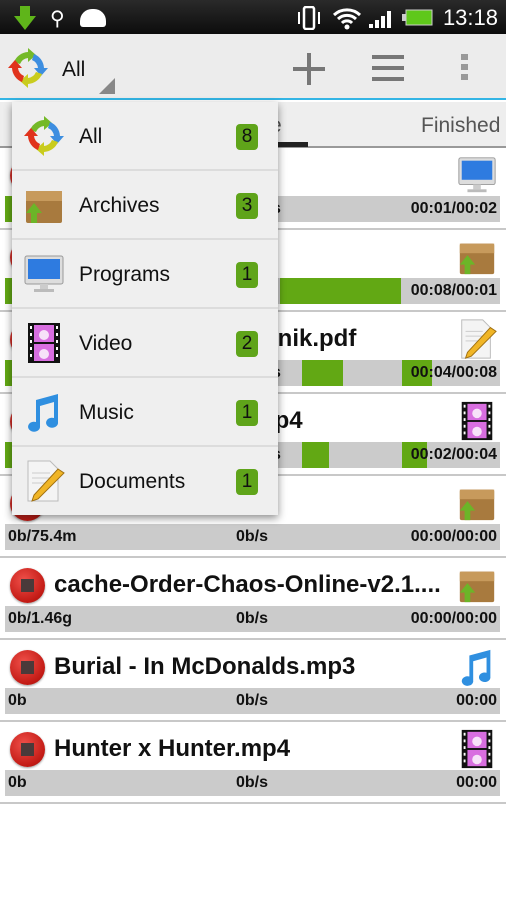  Describe the element at coordinates (453, 290) in the screenshot. I see `download-time: 00:08/00:01` at that location.